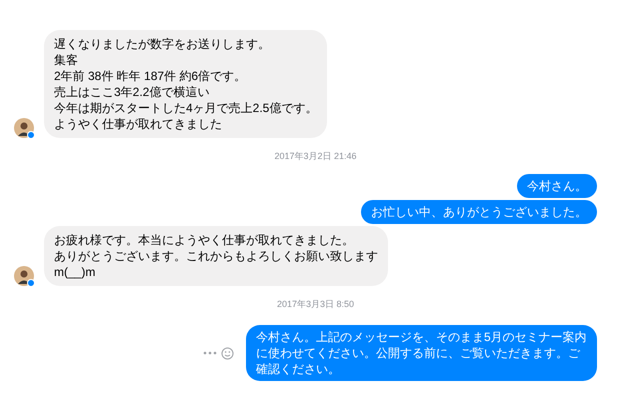 The image size is (630, 401). I want to click on timestamp: 2017年3月3日 8:50, so click(315, 304).